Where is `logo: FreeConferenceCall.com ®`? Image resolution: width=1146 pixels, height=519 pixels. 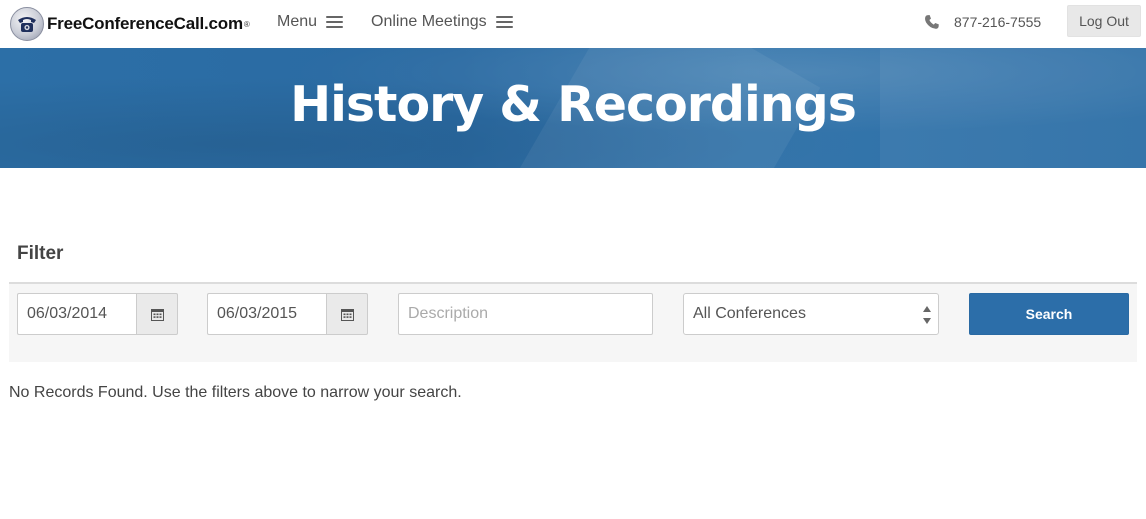 logo: FreeConferenceCall.com ® is located at coordinates (130, 24).